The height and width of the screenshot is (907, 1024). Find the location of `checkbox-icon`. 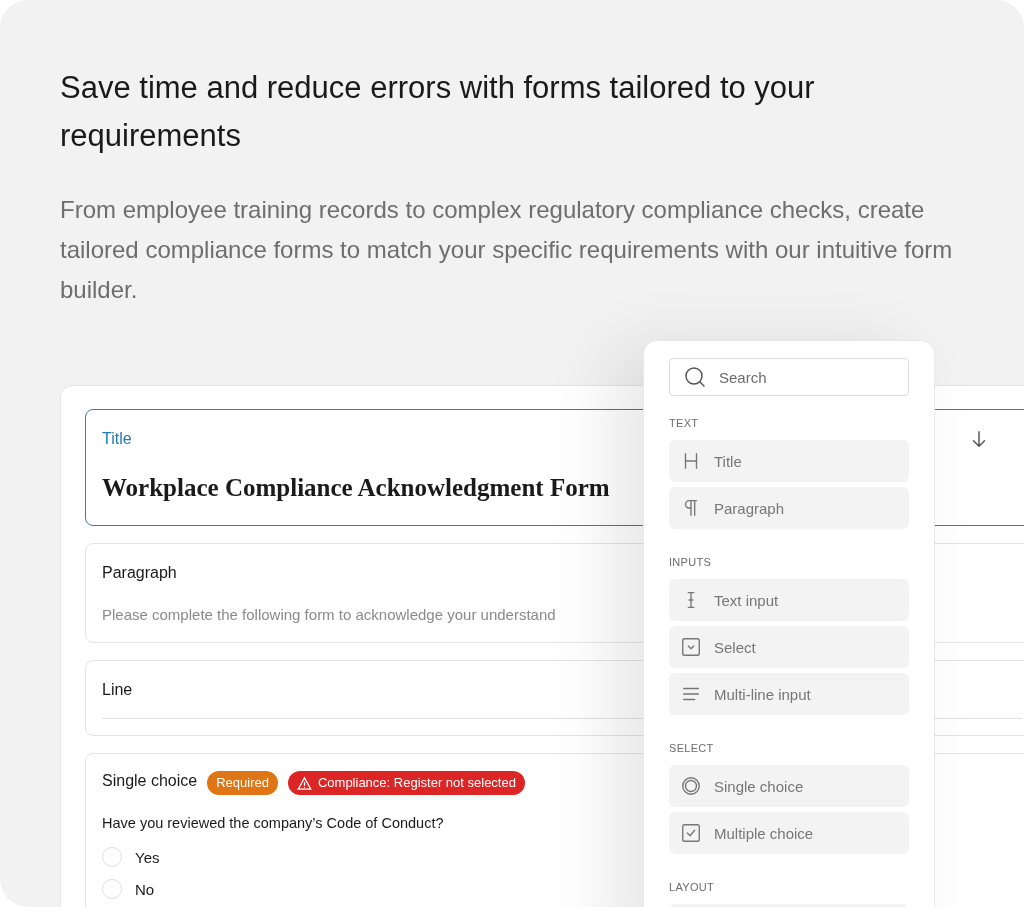

checkbox-icon is located at coordinates (691, 833).